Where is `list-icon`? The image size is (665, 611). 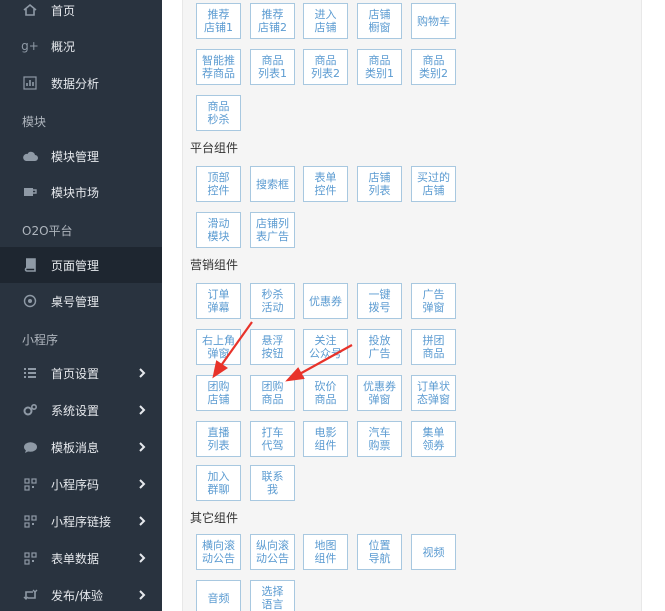
list-icon is located at coordinates (30, 373).